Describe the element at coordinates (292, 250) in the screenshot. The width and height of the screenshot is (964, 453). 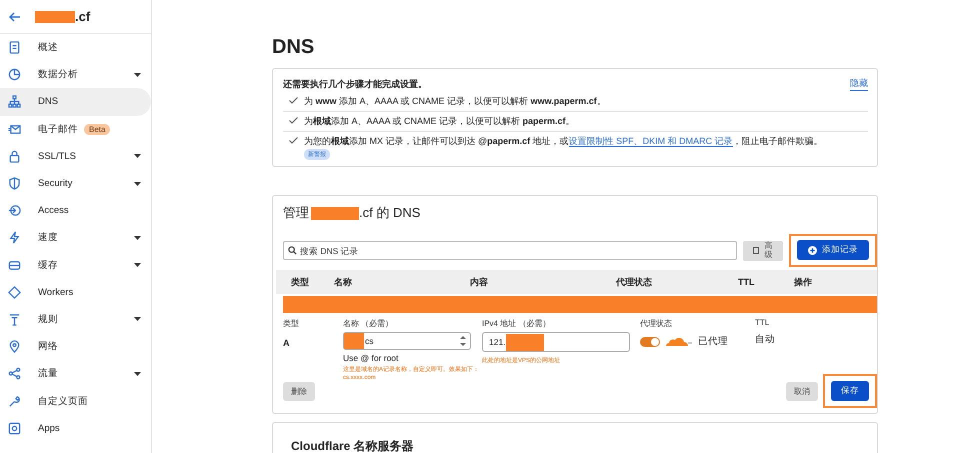
I see `search-icon` at that location.